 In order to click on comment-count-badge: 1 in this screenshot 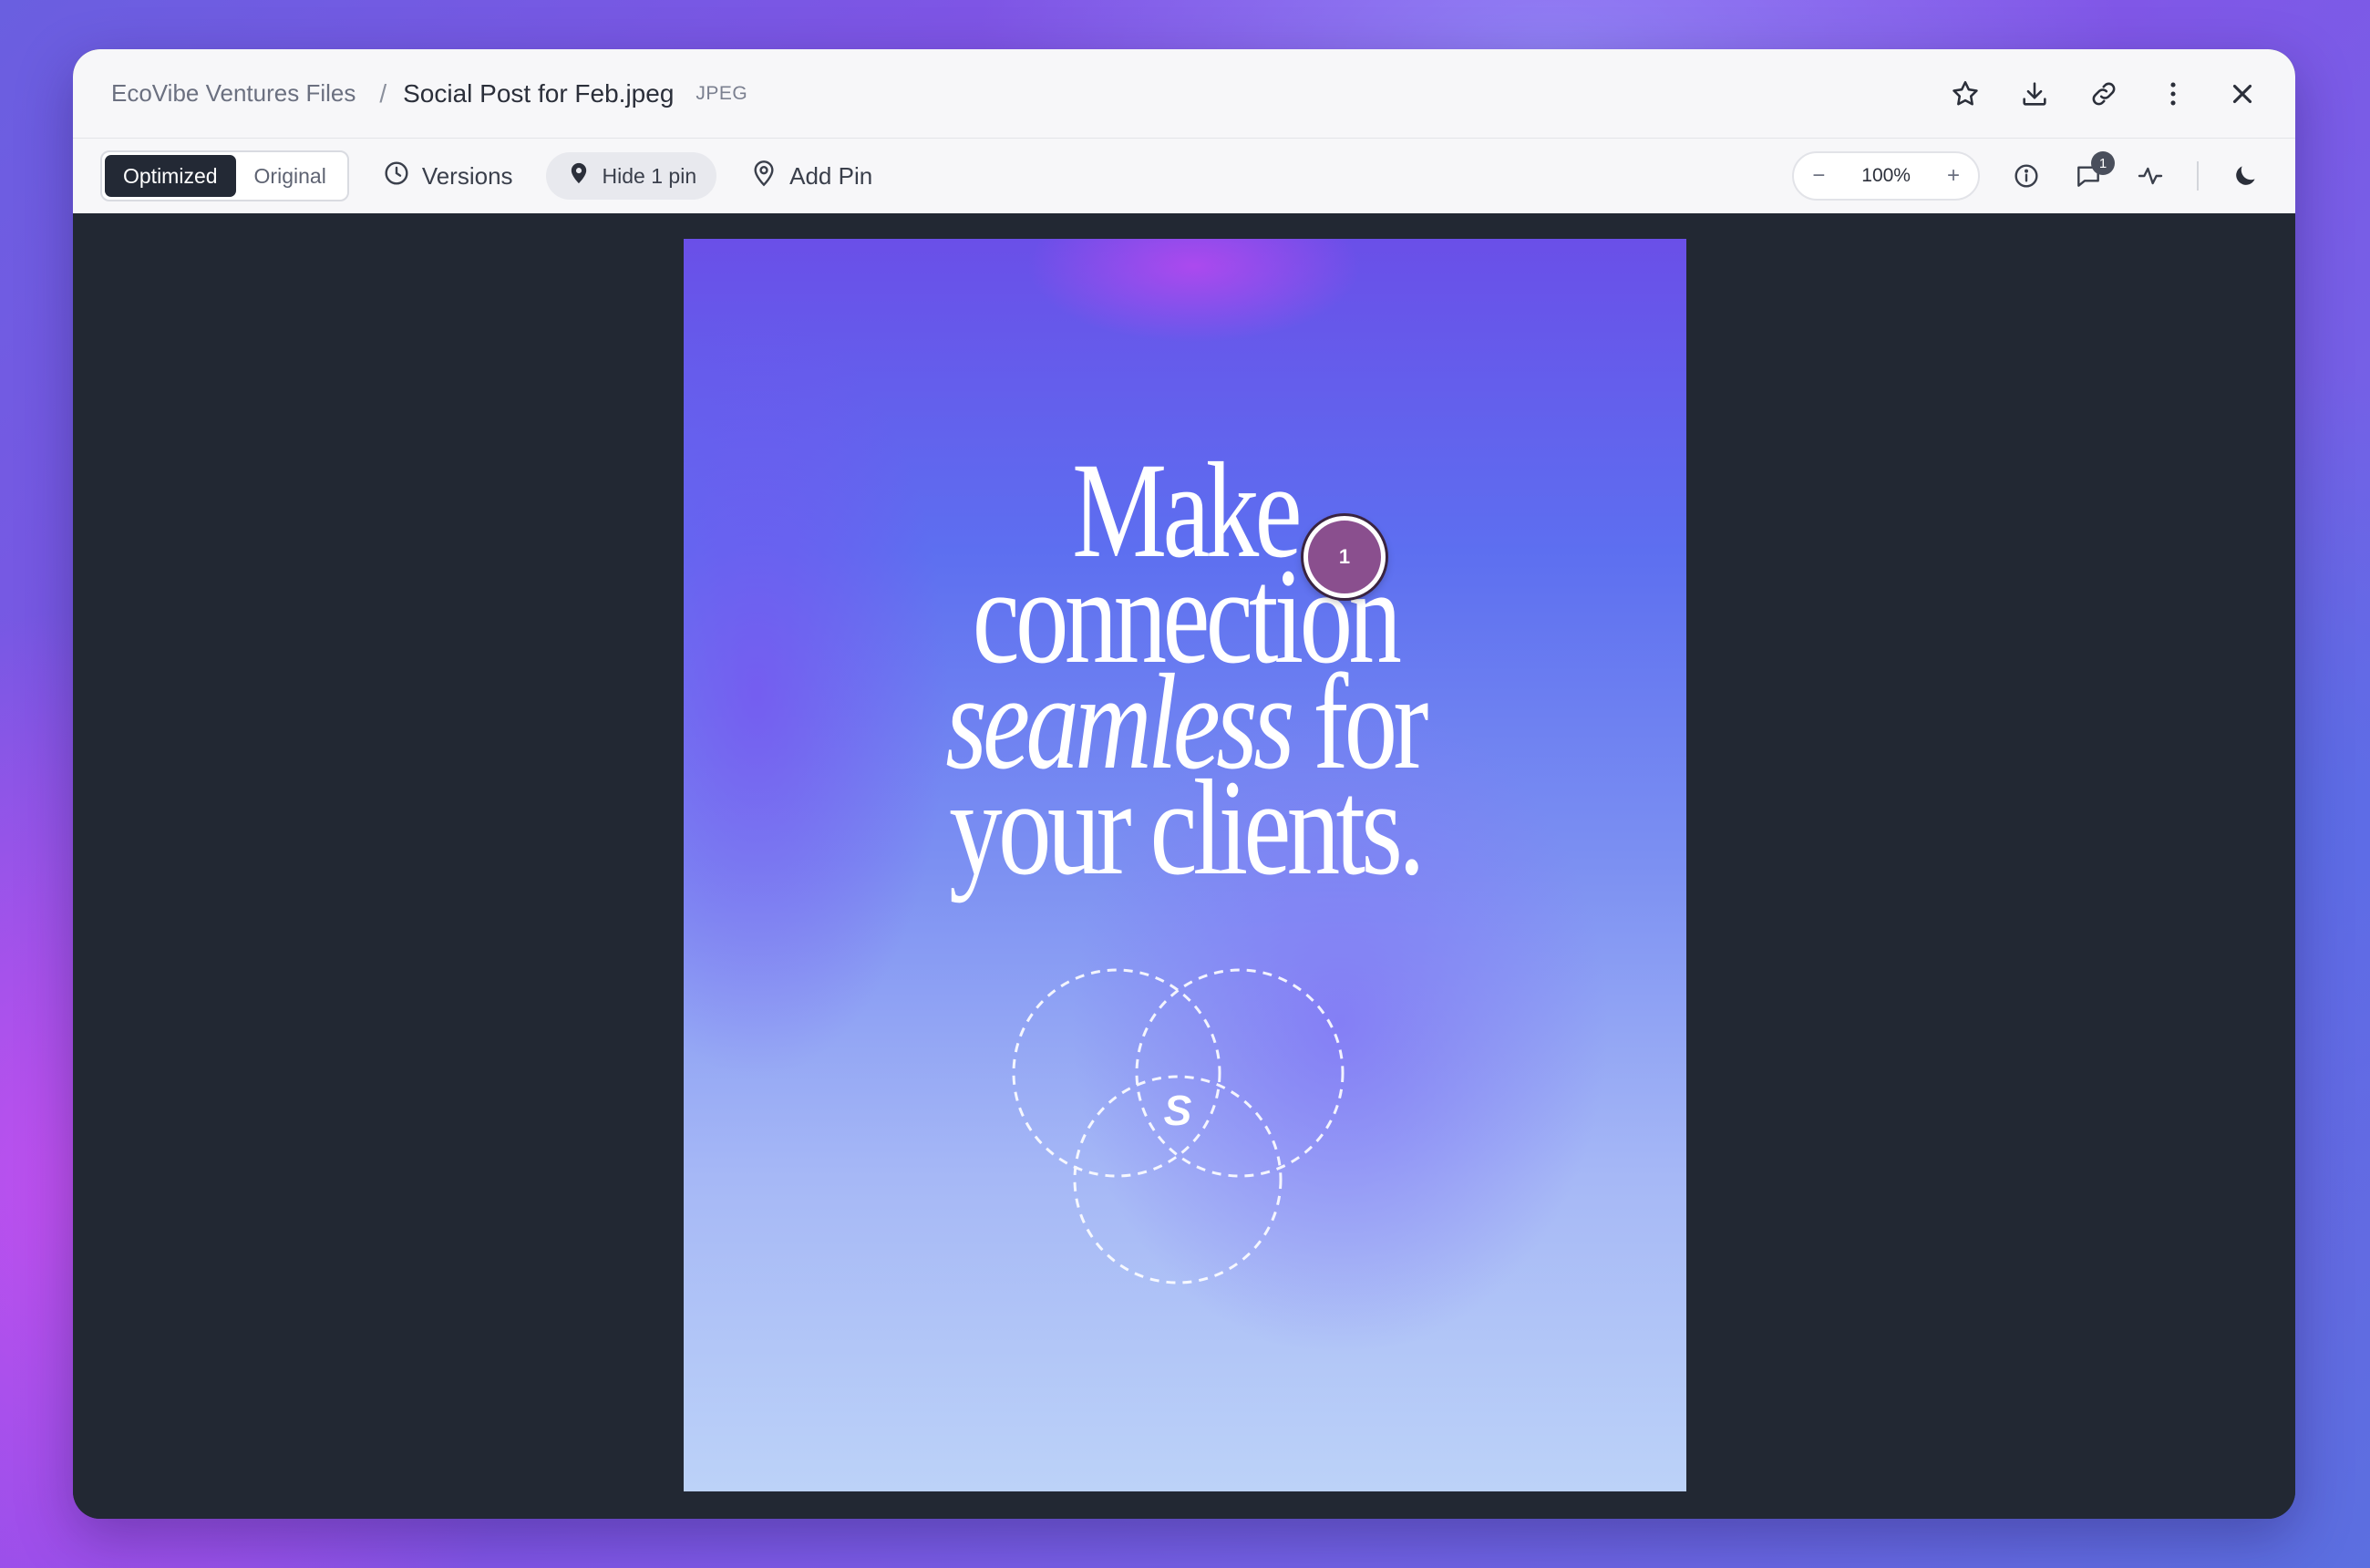, I will do `click(2103, 163)`.